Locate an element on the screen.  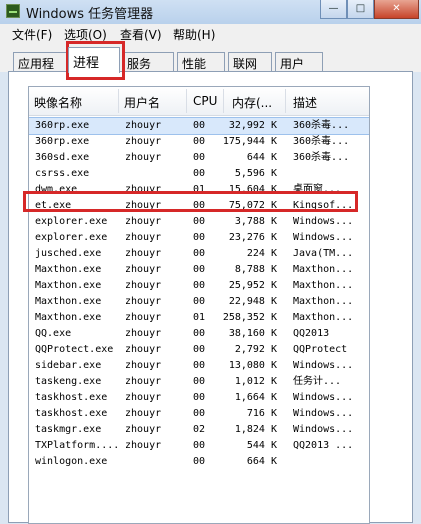
minimize-button: — is located at coordinates (333, 9).